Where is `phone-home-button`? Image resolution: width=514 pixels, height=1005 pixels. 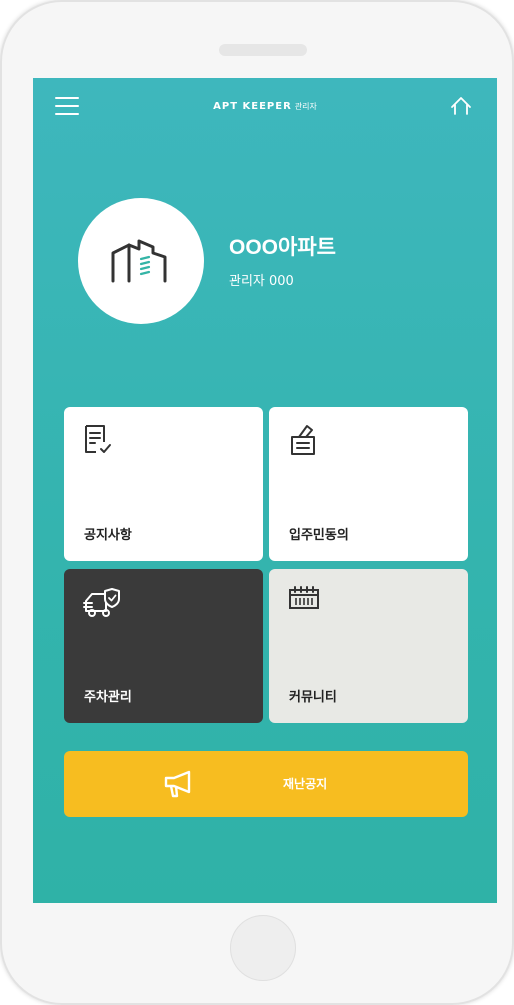
phone-home-button is located at coordinates (263, 948).